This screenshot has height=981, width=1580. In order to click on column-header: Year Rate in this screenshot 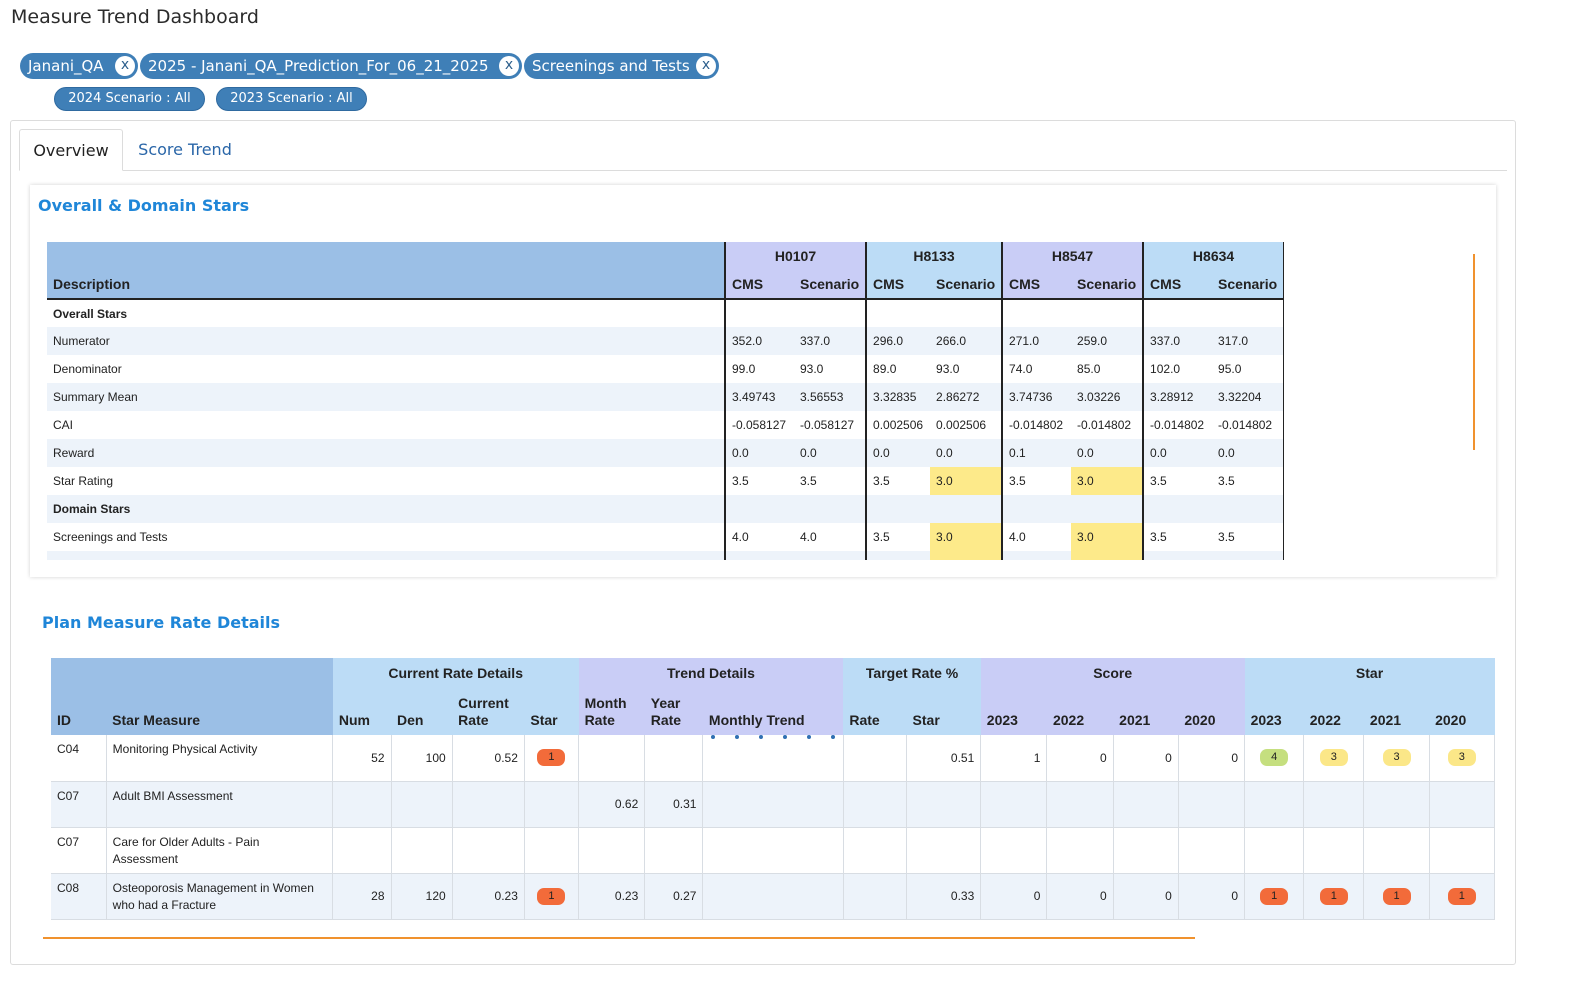, I will do `click(673, 711)`.